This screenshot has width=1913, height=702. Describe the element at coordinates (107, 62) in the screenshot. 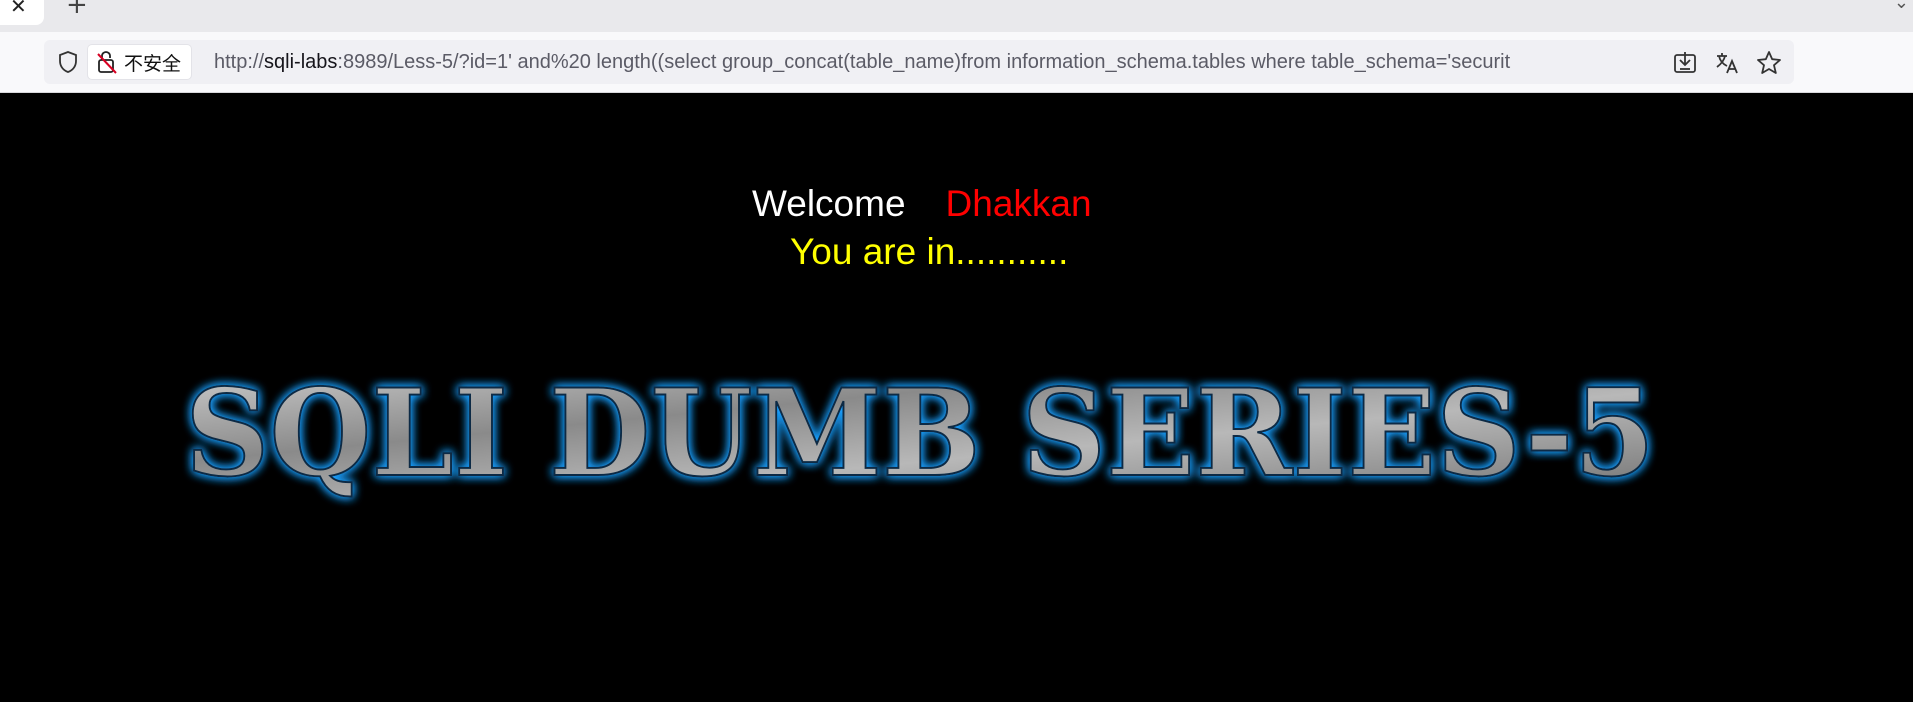

I see `broken-lock-icon` at that location.